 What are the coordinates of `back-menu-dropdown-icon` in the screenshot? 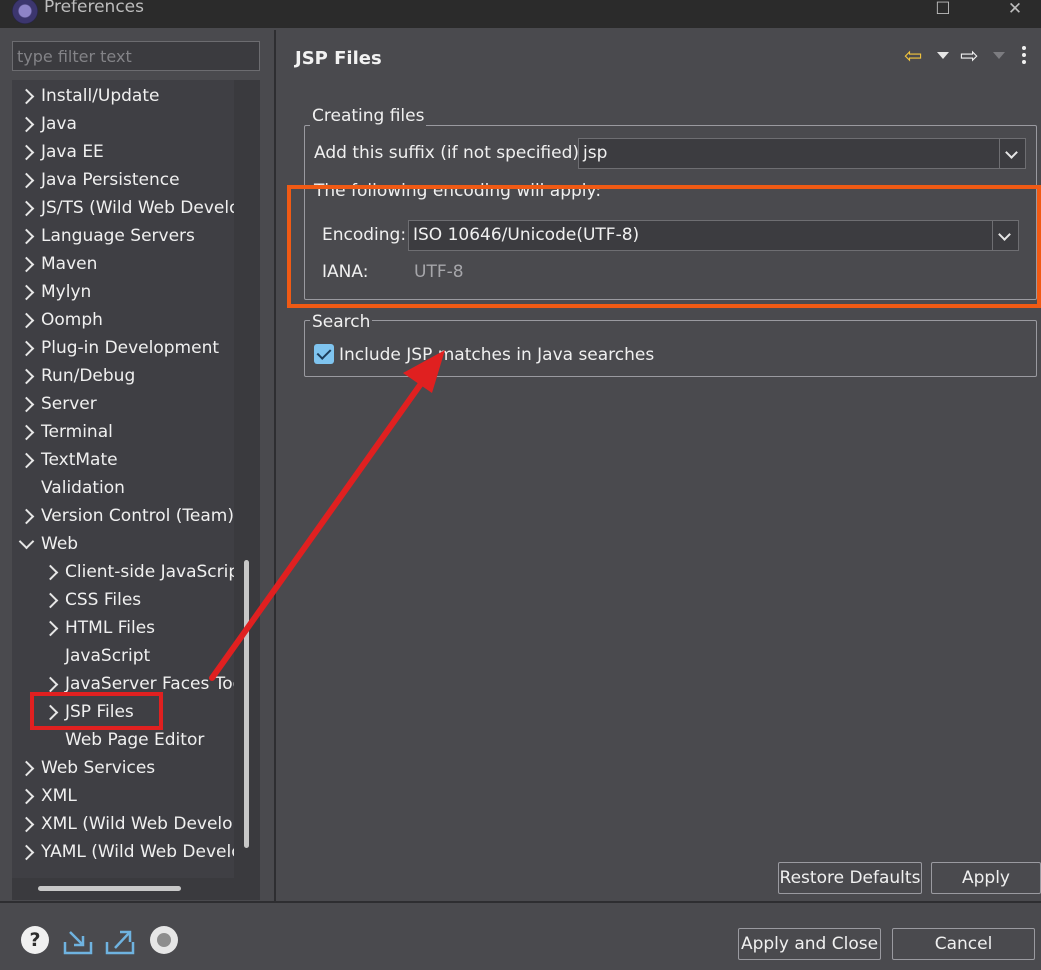 It's located at (943, 55).